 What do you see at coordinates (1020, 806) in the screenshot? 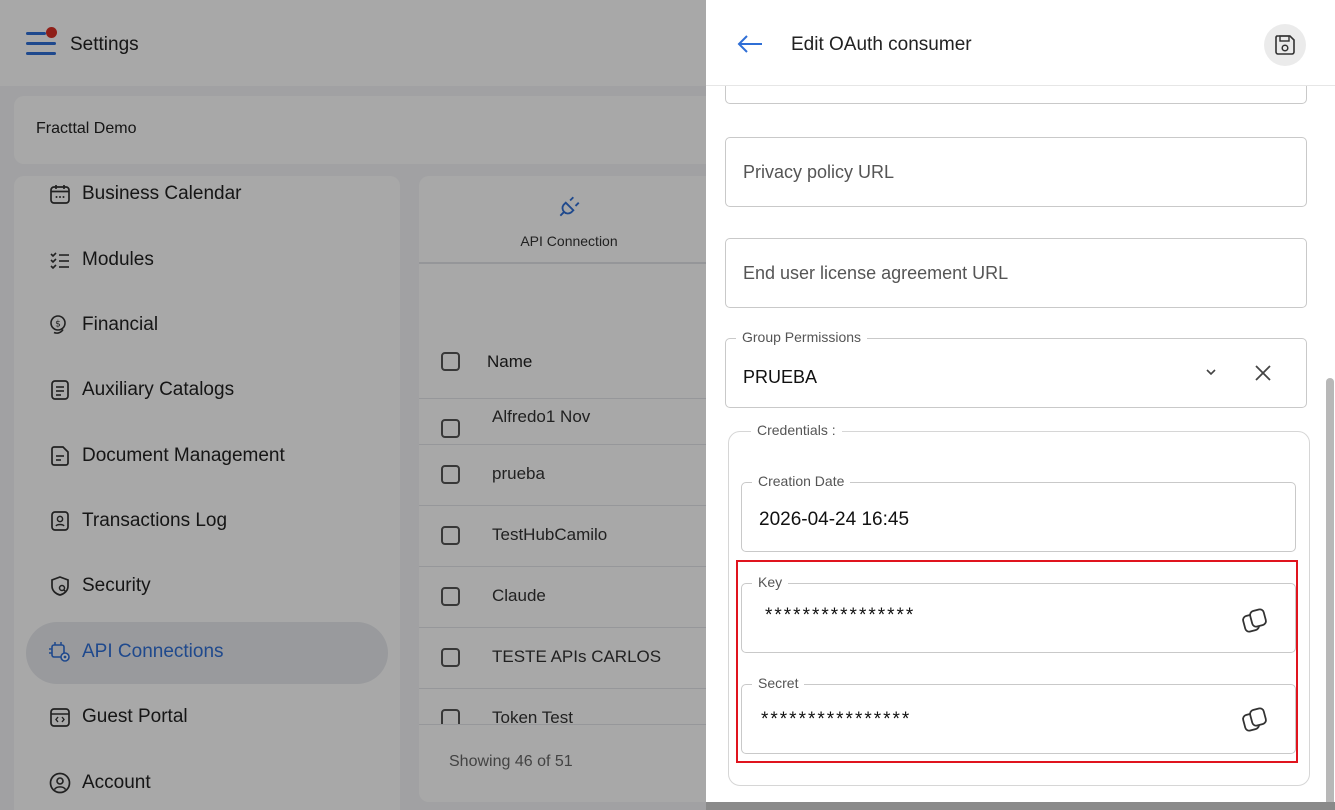
I see `panel-bottom-edge` at bounding box center [1020, 806].